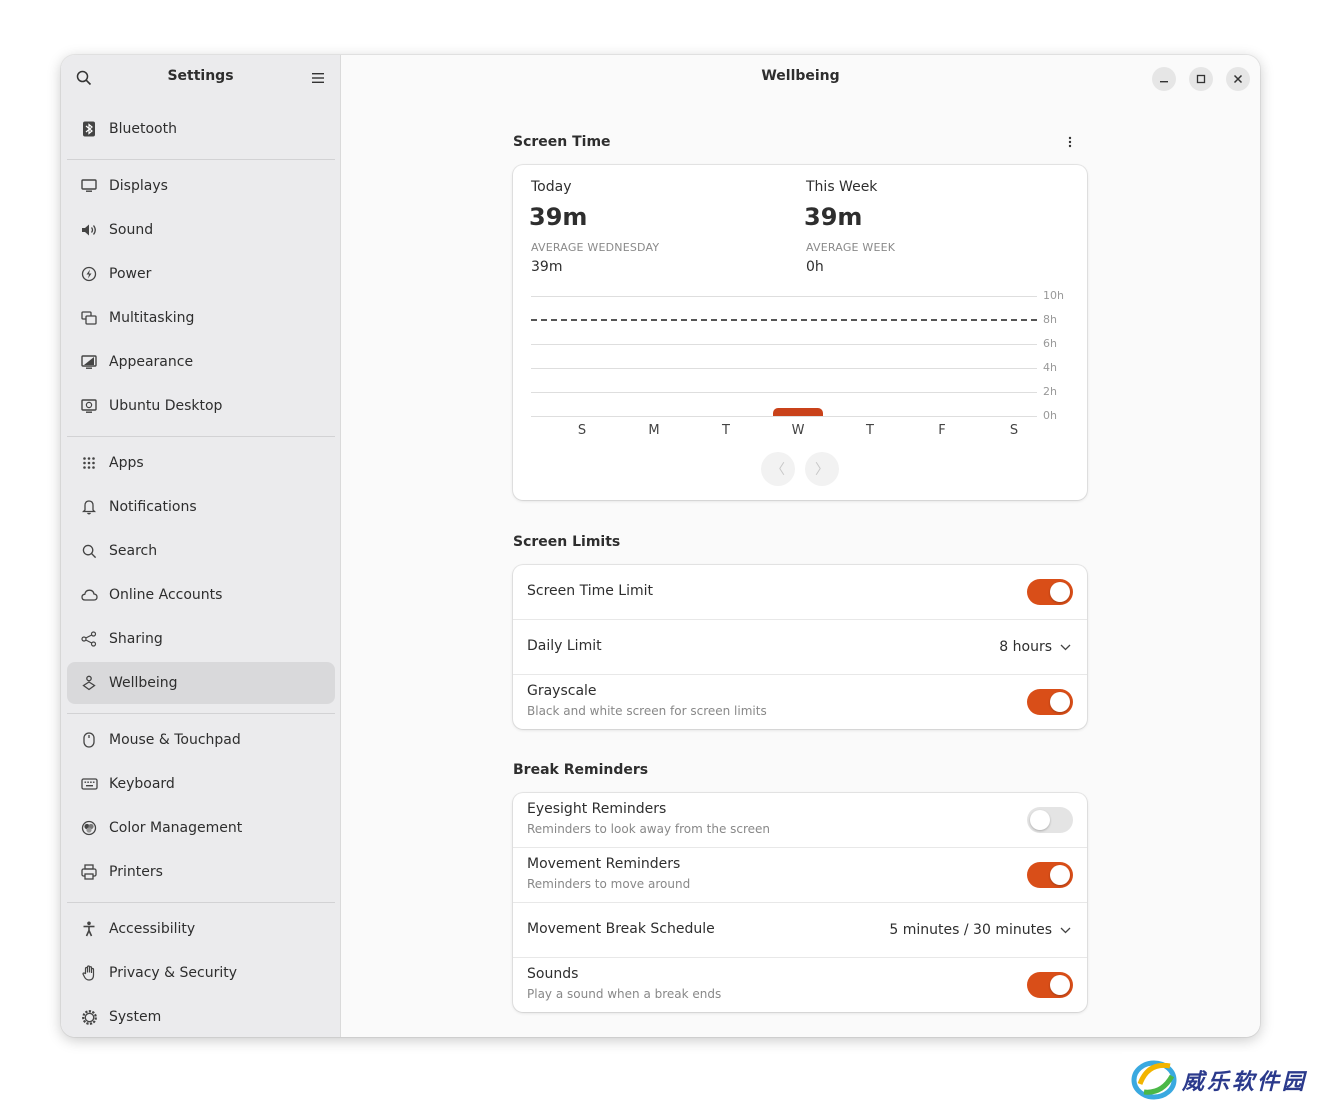 Image resolution: width=1322 pixels, height=1105 pixels. I want to click on minimize-button, so click(1164, 79).